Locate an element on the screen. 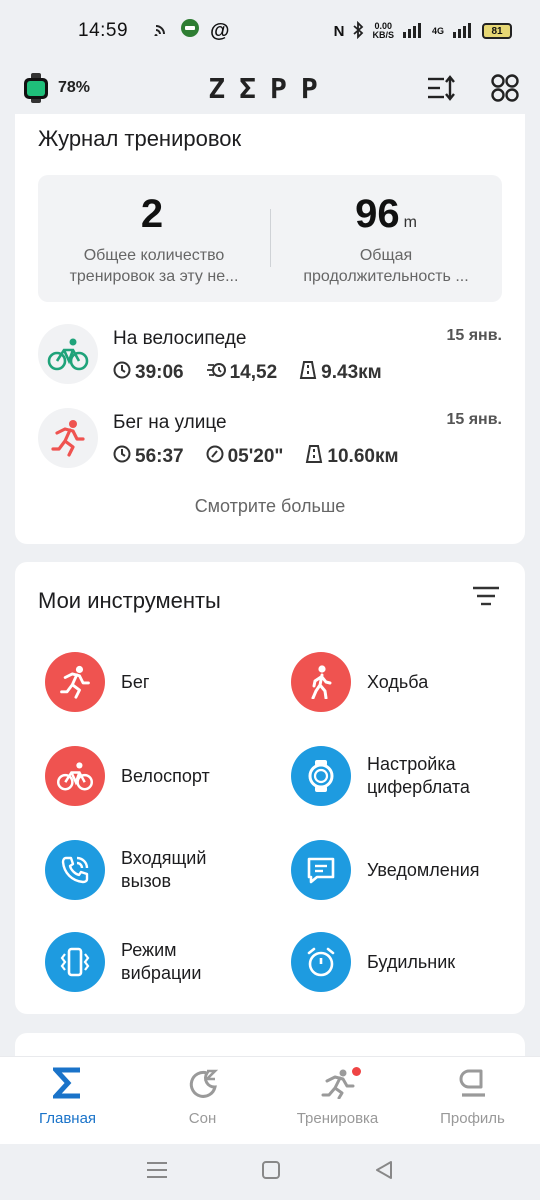  tool-cycling: Велоспорт is located at coordinates (165, 776).